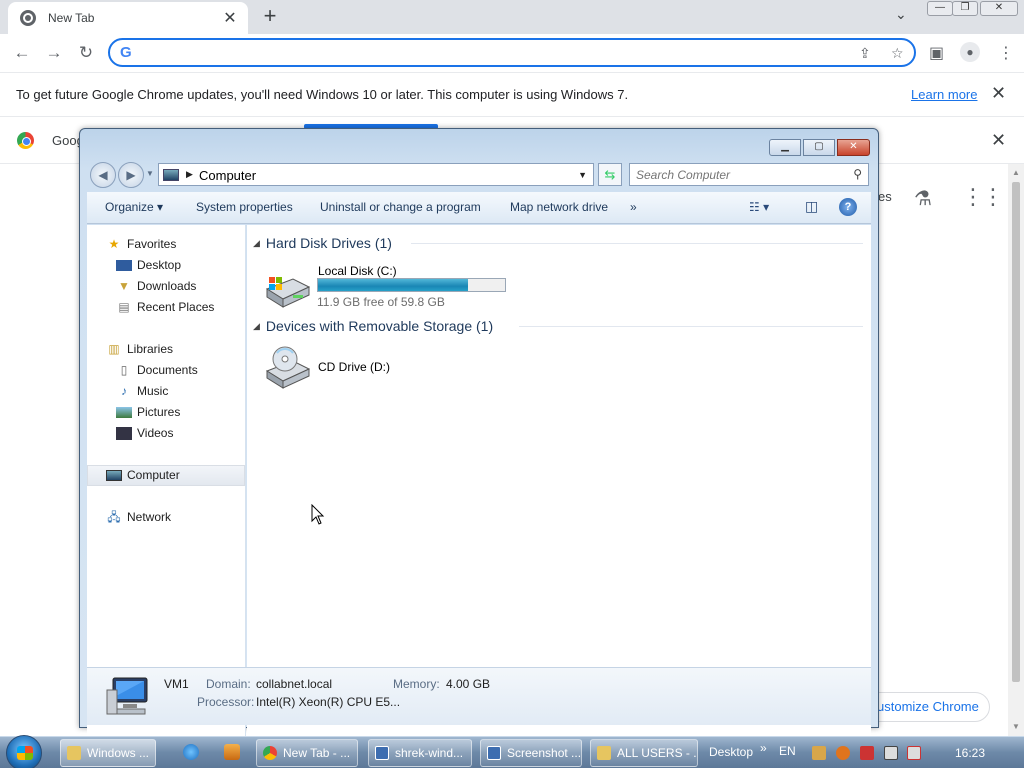  I want to click on learn-more-link: Learn more, so click(944, 94).